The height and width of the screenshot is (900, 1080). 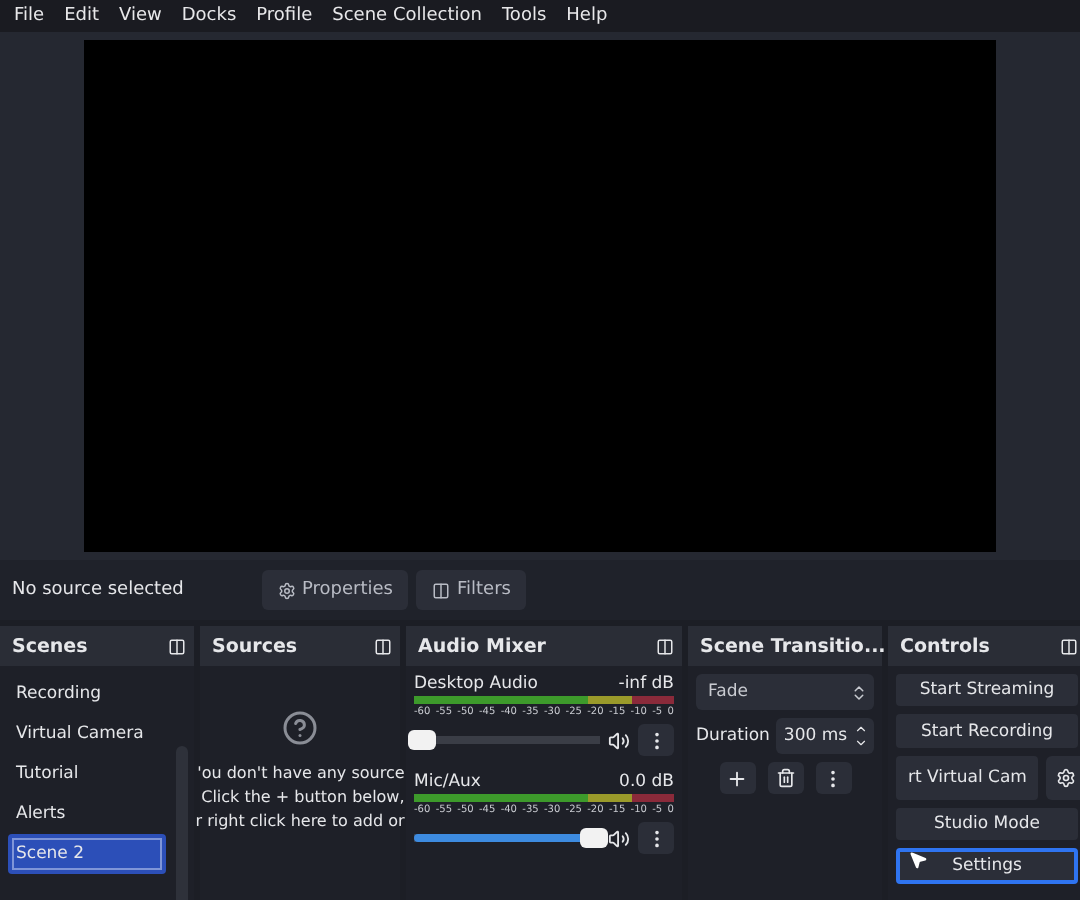 What do you see at coordinates (987, 690) in the screenshot?
I see `control-button: Start Streaming` at bounding box center [987, 690].